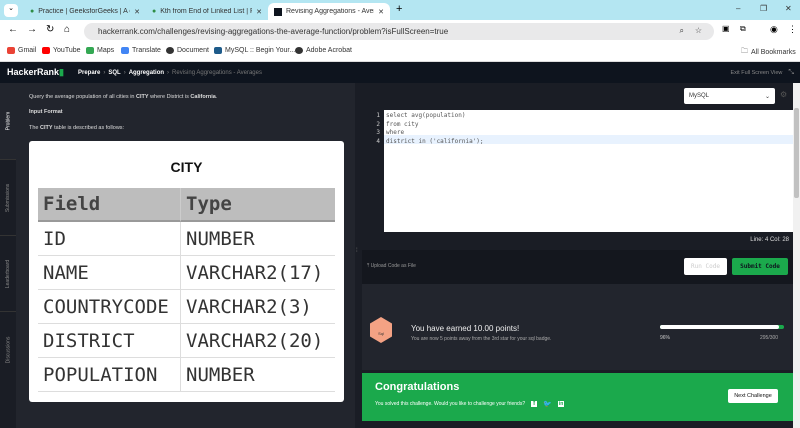  What do you see at coordinates (67, 50) in the screenshot?
I see `bookmark-label: YouTube` at bounding box center [67, 50].